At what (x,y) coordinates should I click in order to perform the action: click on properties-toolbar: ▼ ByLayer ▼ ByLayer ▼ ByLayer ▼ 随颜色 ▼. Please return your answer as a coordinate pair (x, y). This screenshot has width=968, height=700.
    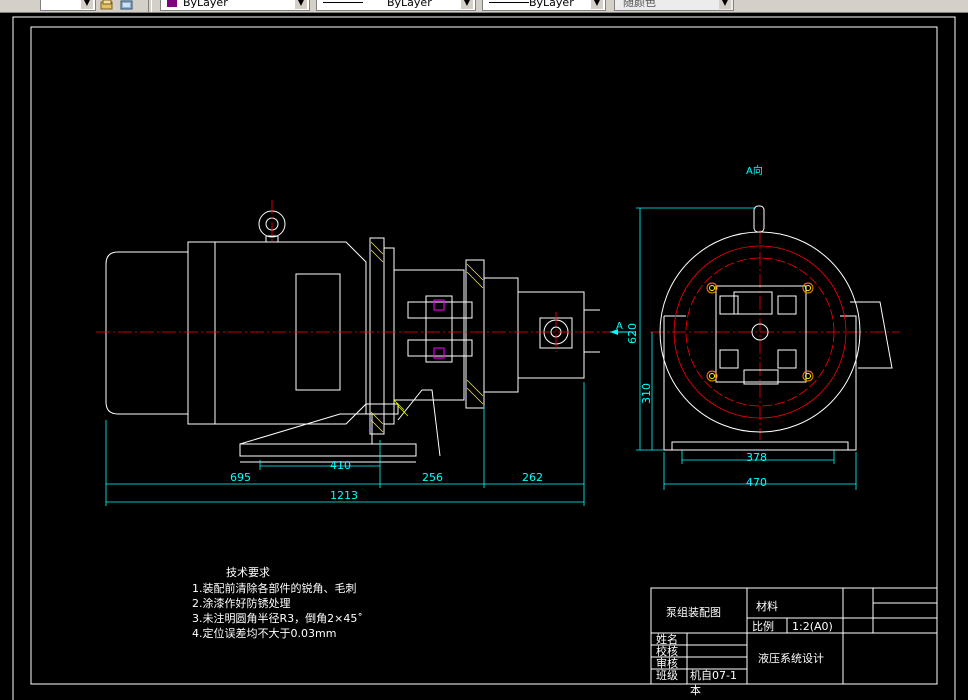
    Looking at the image, I should click on (484, 6).